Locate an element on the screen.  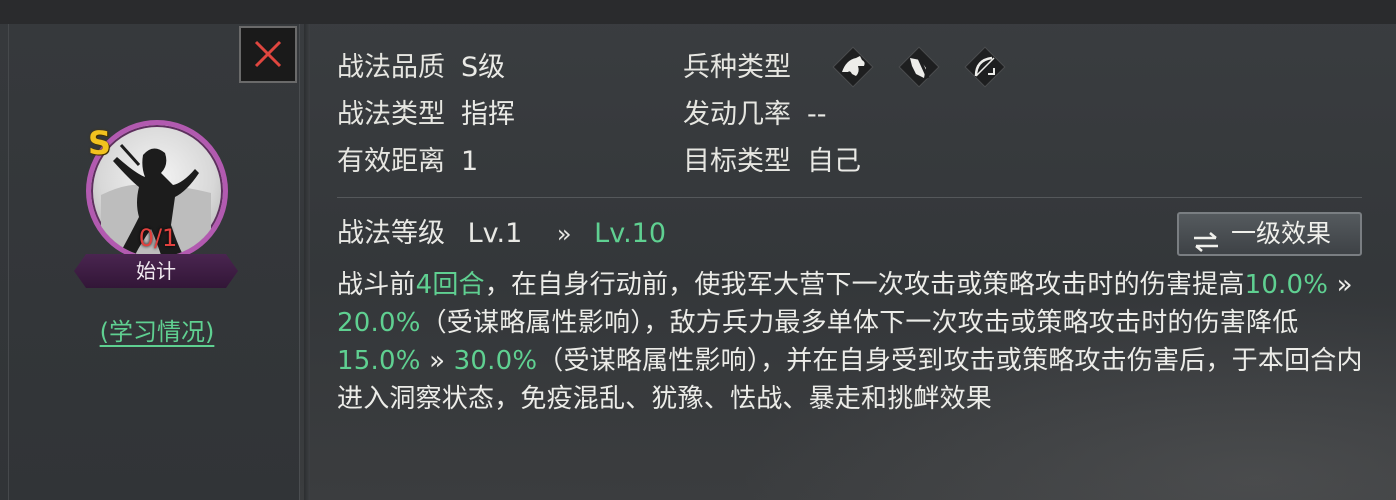
study-status-link: (学习情况) is located at coordinates (157, 330).